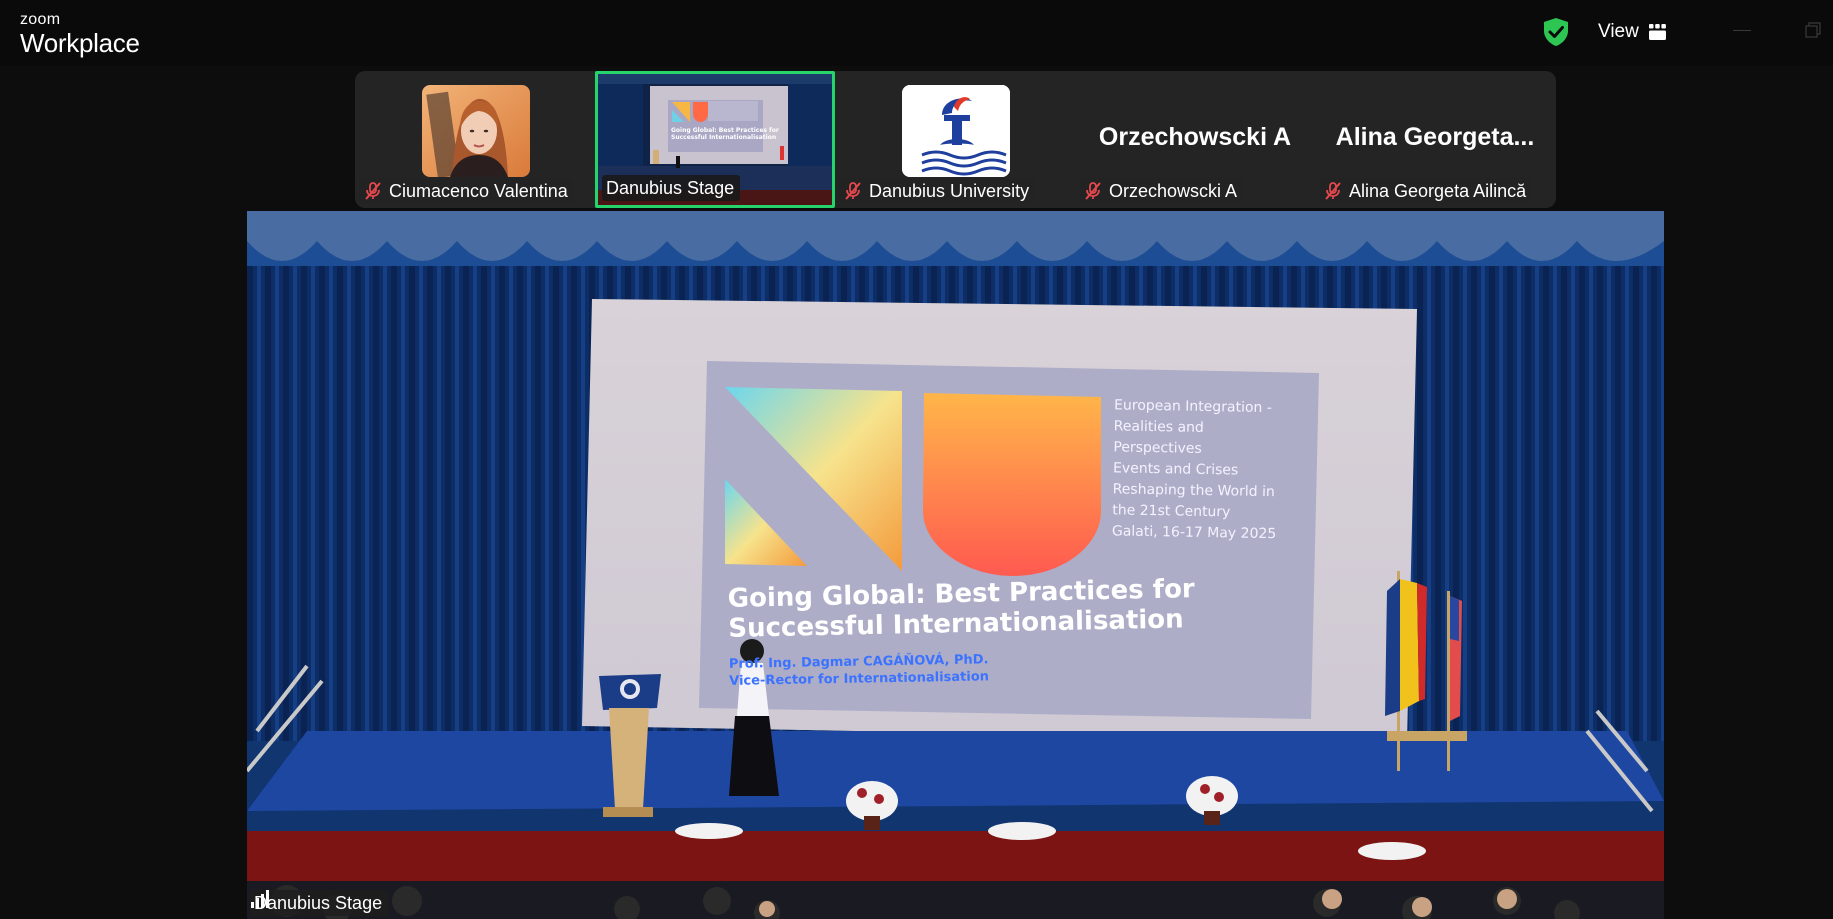 The height and width of the screenshot is (919, 1833). What do you see at coordinates (80, 43) in the screenshot?
I see `brand-bottom: Workplace` at bounding box center [80, 43].